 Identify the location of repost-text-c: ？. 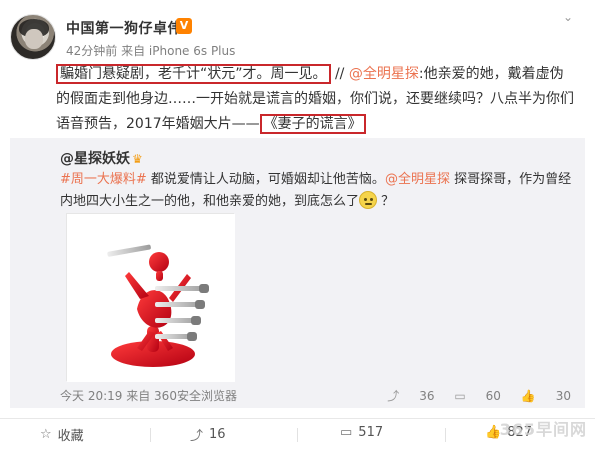
(386, 201).